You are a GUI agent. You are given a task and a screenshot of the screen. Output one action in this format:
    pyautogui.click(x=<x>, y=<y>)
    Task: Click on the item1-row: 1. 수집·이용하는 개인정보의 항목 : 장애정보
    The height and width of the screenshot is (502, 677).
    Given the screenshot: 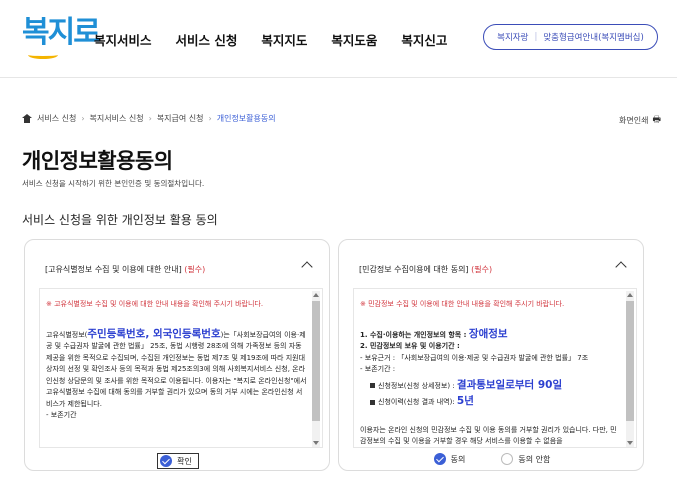 What is the action you would take?
    pyautogui.click(x=491, y=334)
    